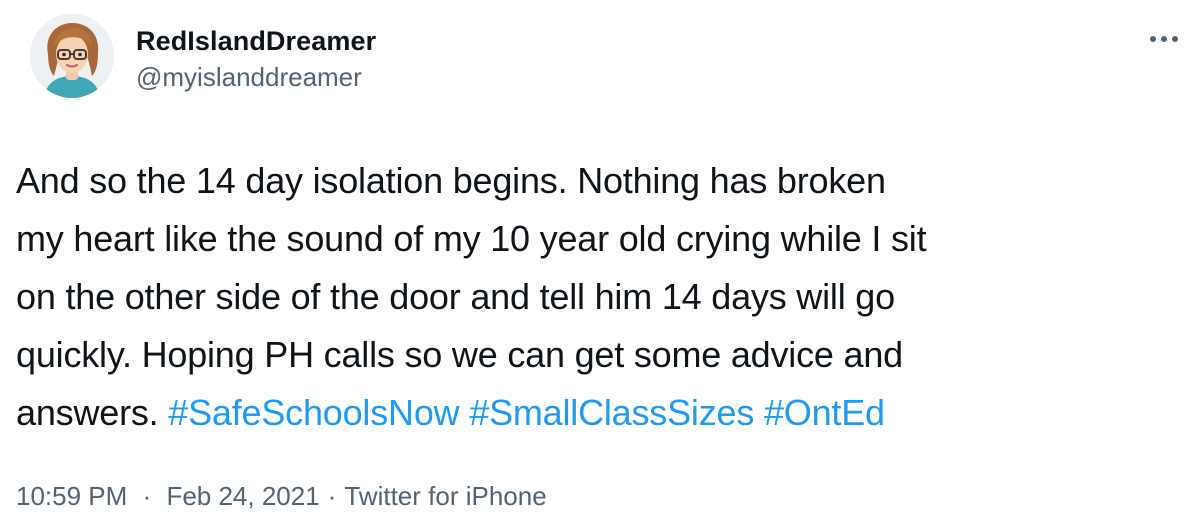  Describe the element at coordinates (256, 77) in the screenshot. I see `author-handle: @myislanddreamer` at that location.